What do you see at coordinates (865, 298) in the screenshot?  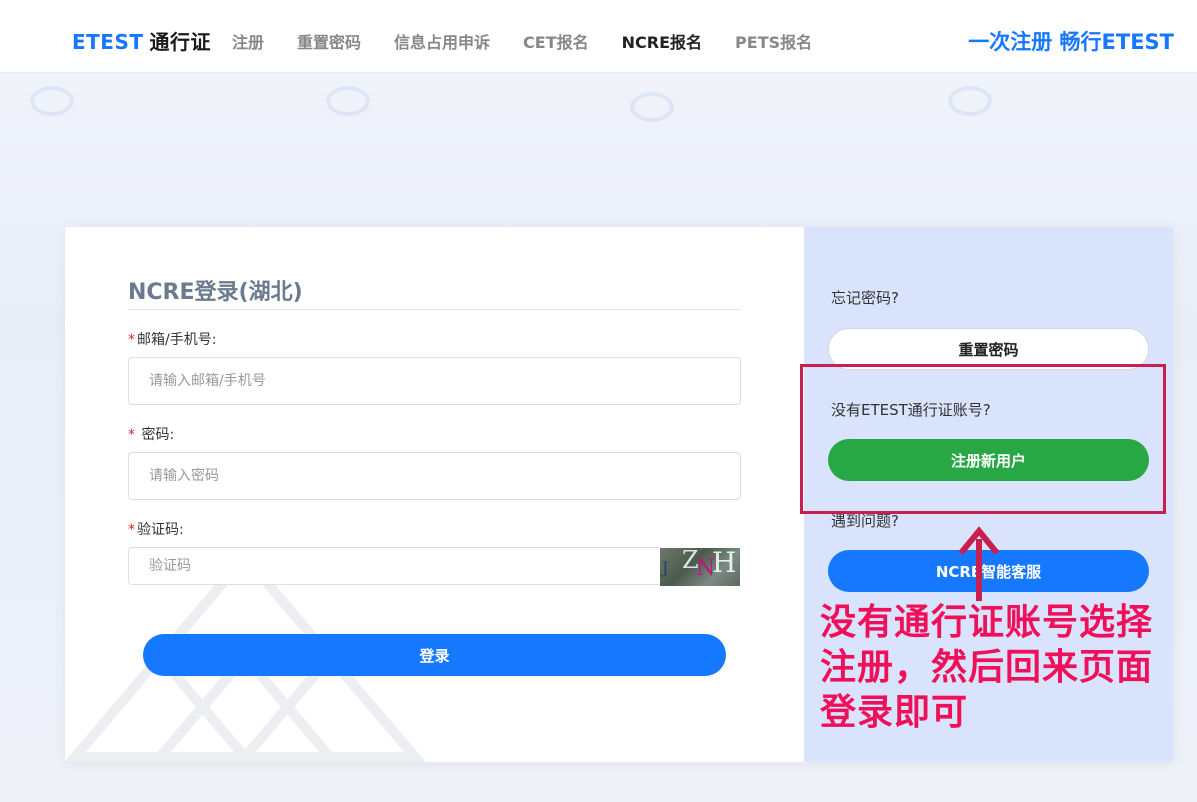 I see `forgot-password-text: 忘记密码?` at bounding box center [865, 298].